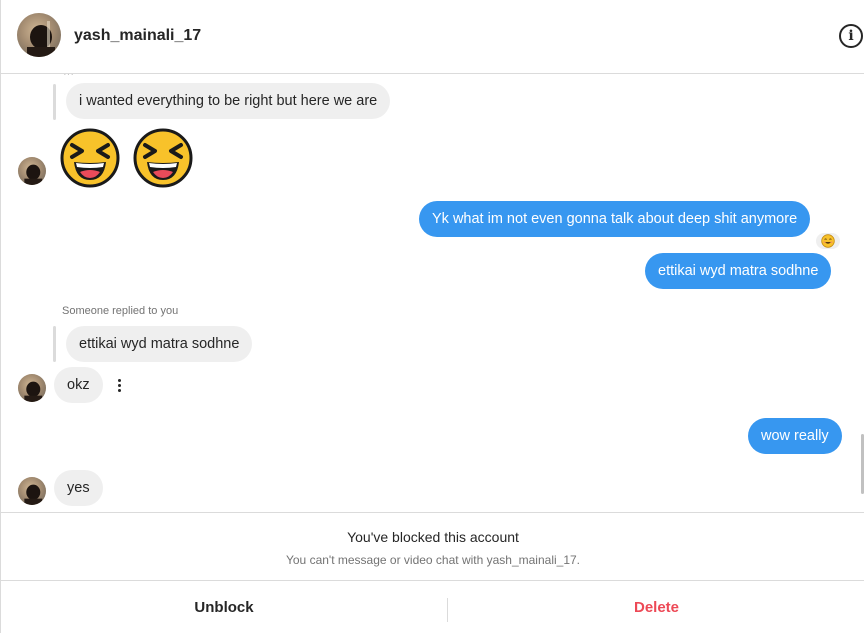  I want to click on chat-header: yash_mainali_17 i, so click(432, 37).